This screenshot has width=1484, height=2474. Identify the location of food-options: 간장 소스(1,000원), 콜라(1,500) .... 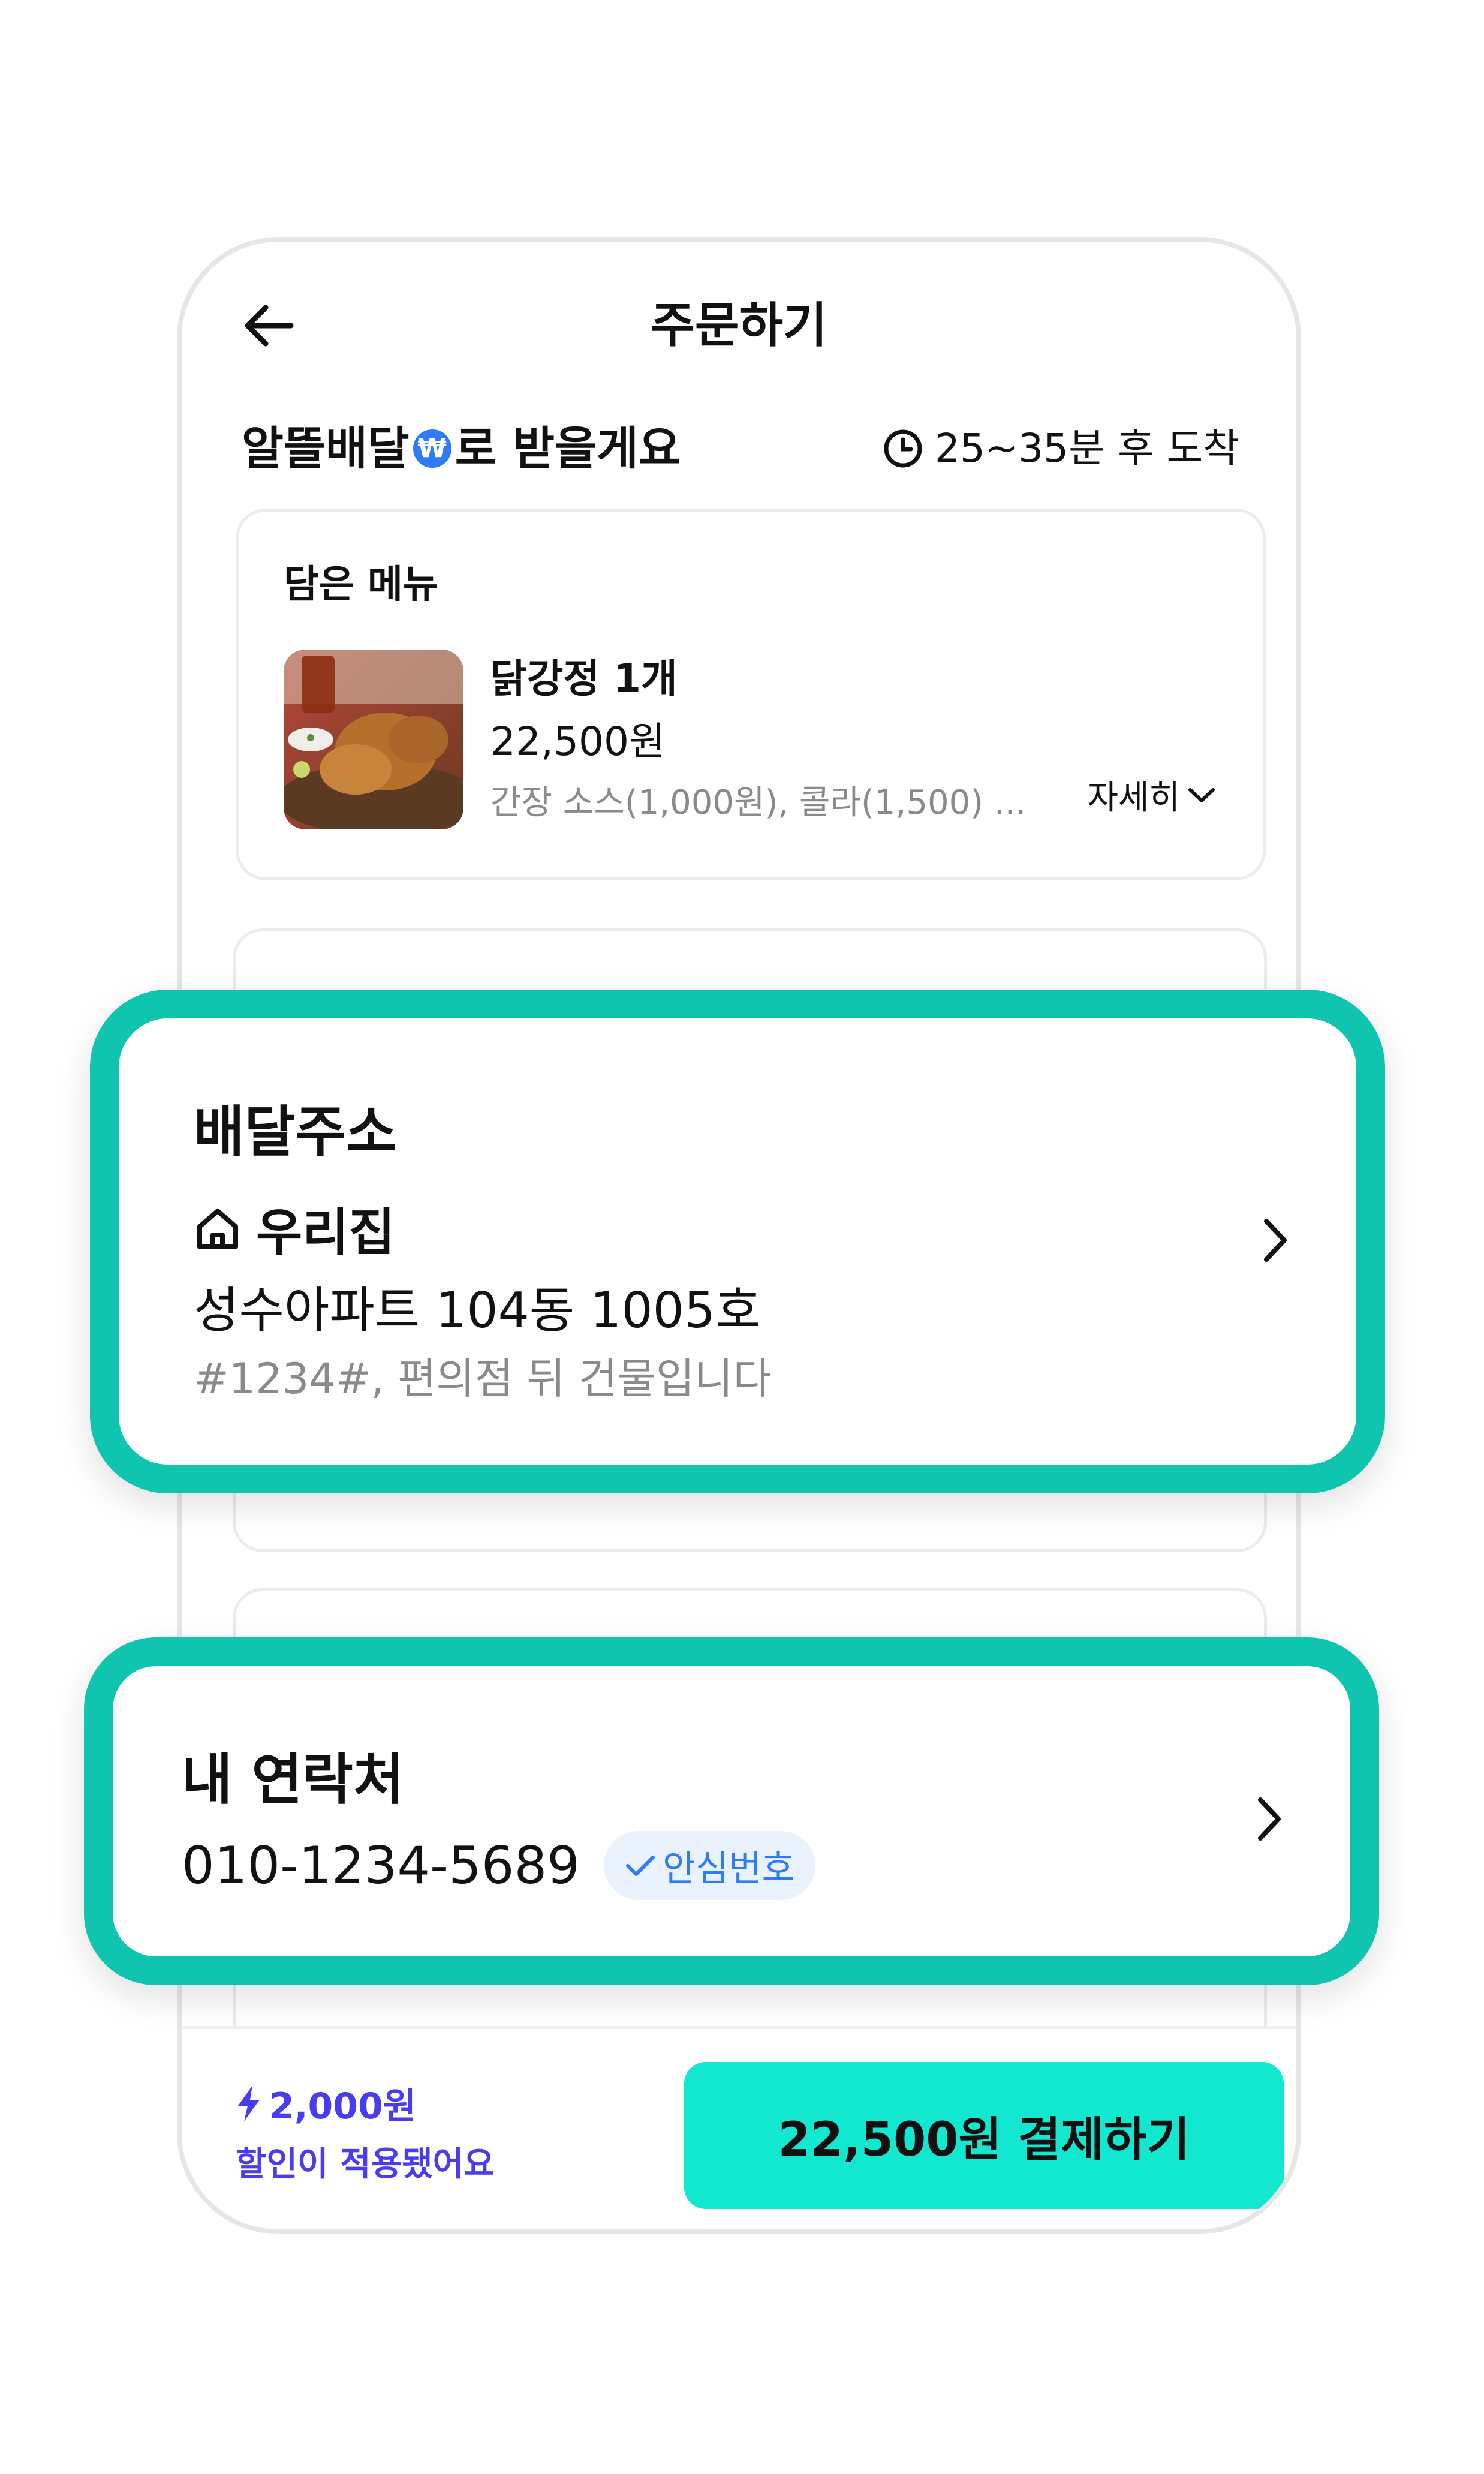
(758, 802).